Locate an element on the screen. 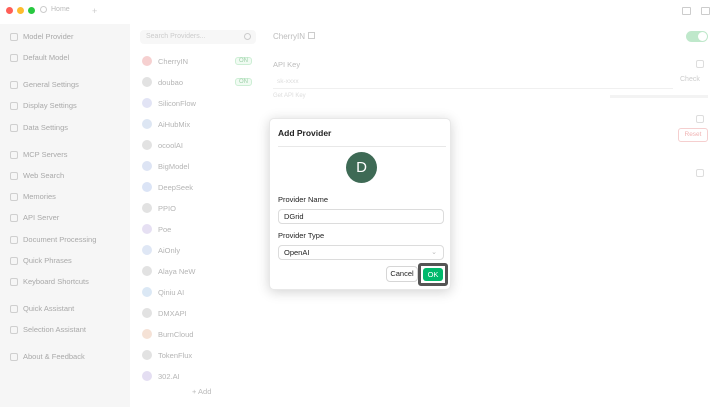 The height and width of the screenshot is (407, 720). get-api-key-link: Get API Key is located at coordinates (289, 96).